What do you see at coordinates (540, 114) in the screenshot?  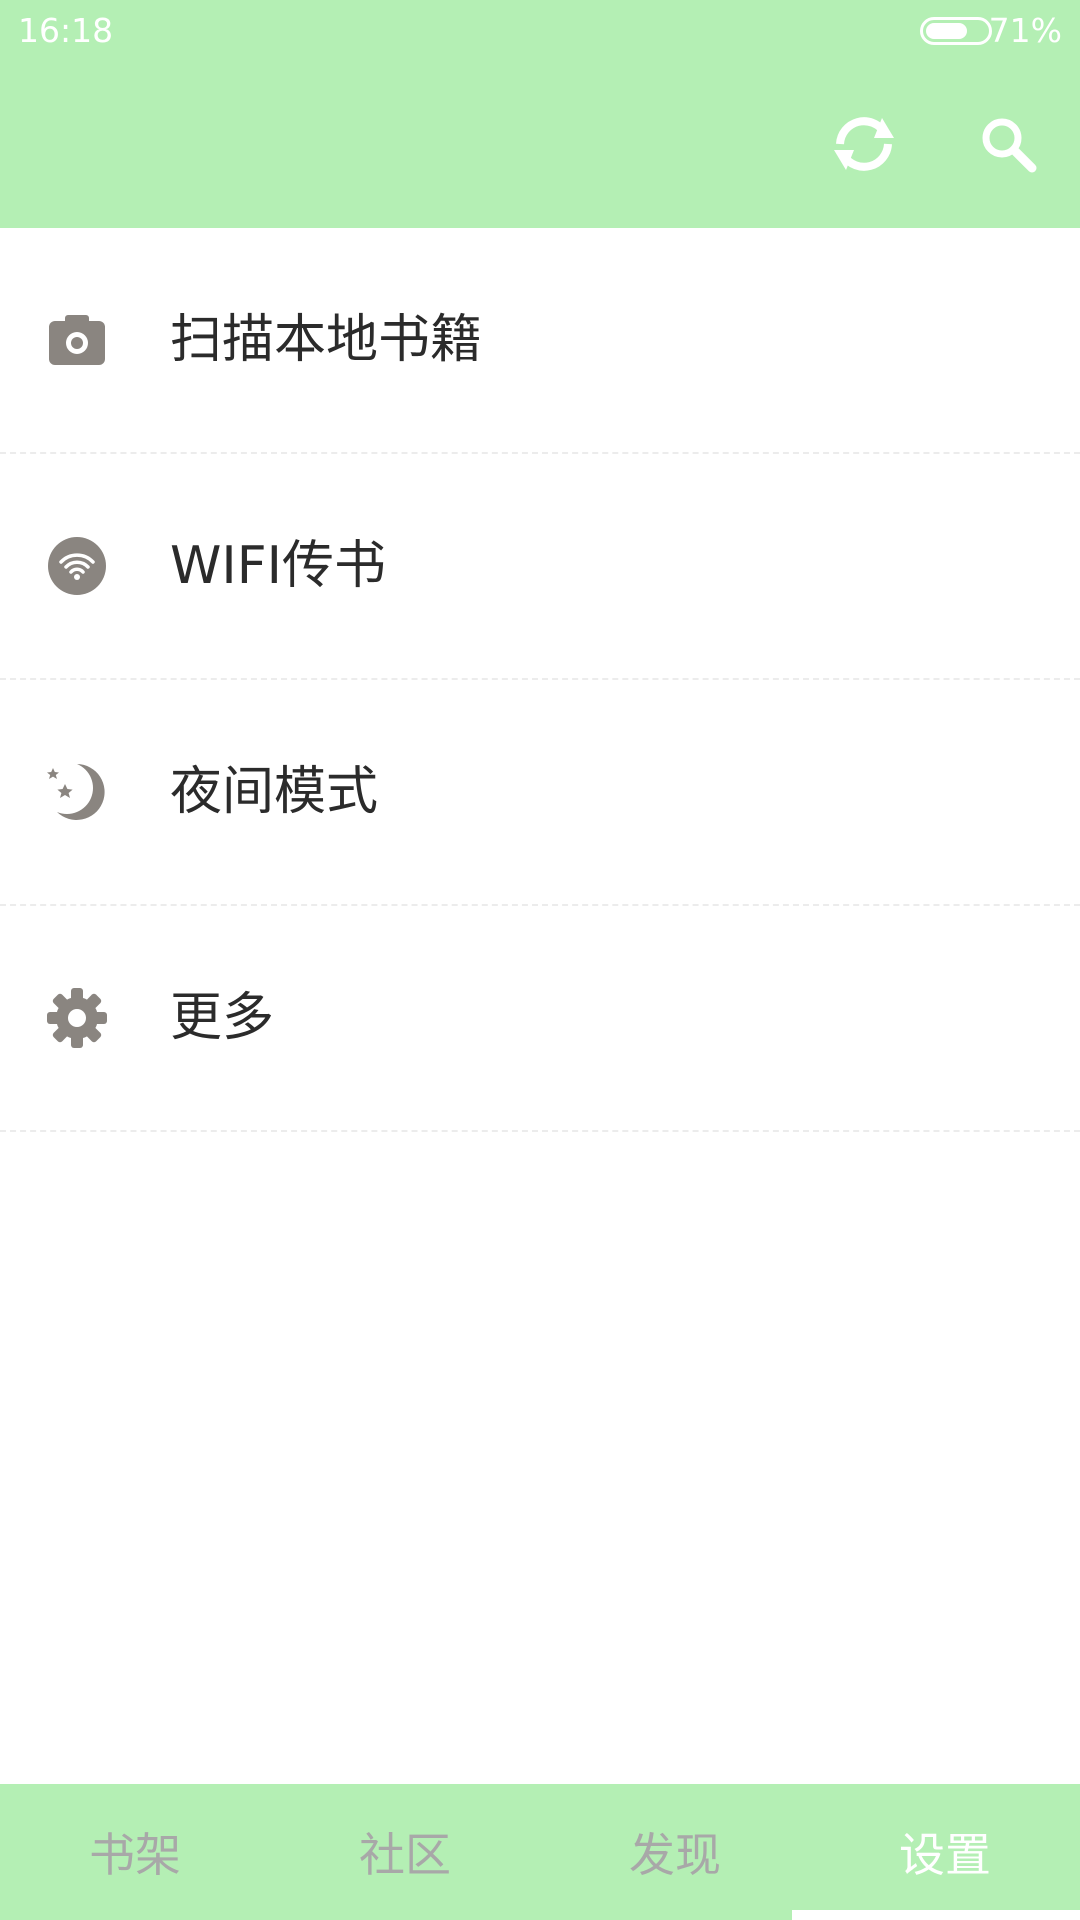 I see `app-header: 16:18 71%` at bounding box center [540, 114].